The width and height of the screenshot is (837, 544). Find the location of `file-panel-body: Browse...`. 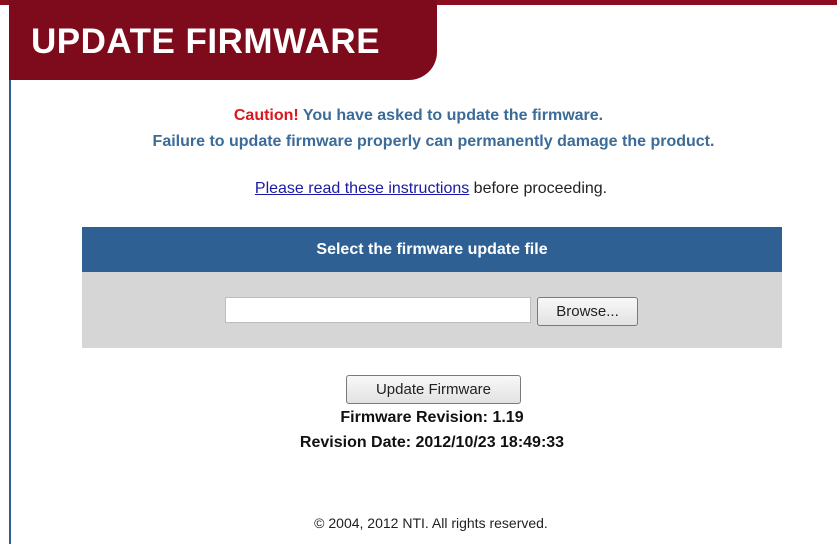

file-panel-body: Browse... is located at coordinates (432, 310).